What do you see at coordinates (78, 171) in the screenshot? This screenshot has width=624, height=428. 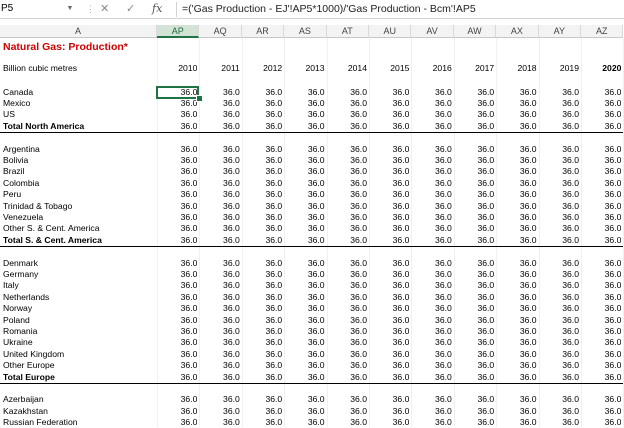 I see `row-label: Brazil` at bounding box center [78, 171].